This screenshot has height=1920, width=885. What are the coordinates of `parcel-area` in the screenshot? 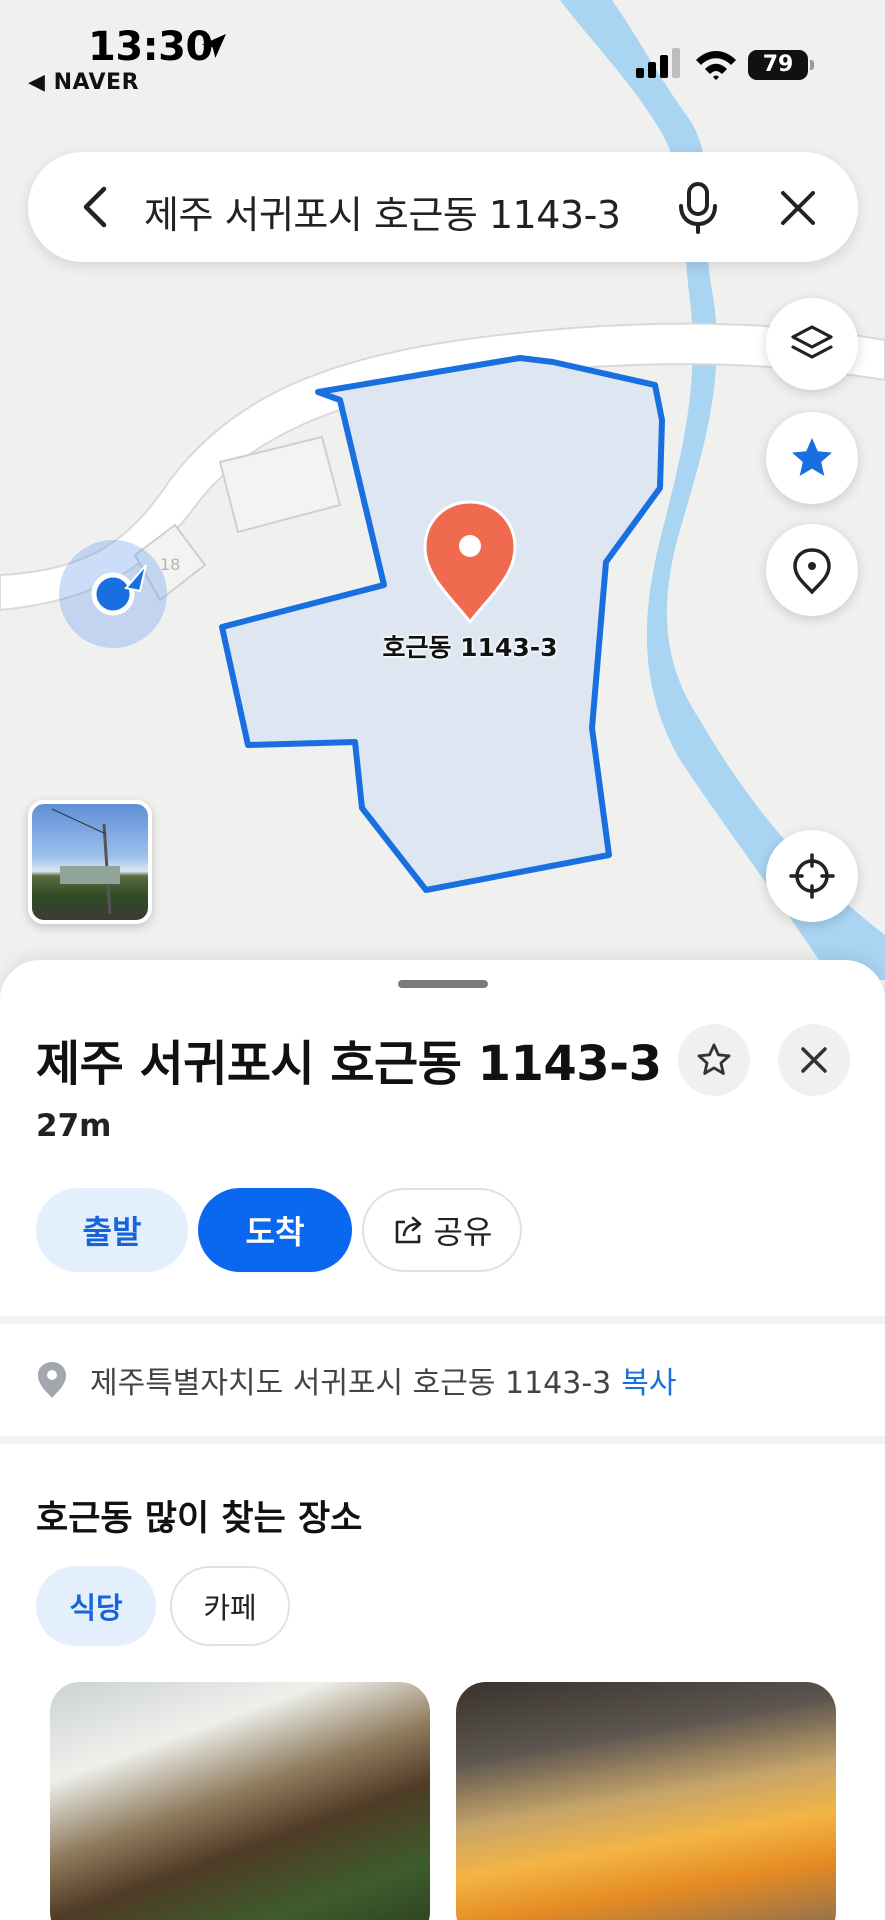 It's located at (442, 624).